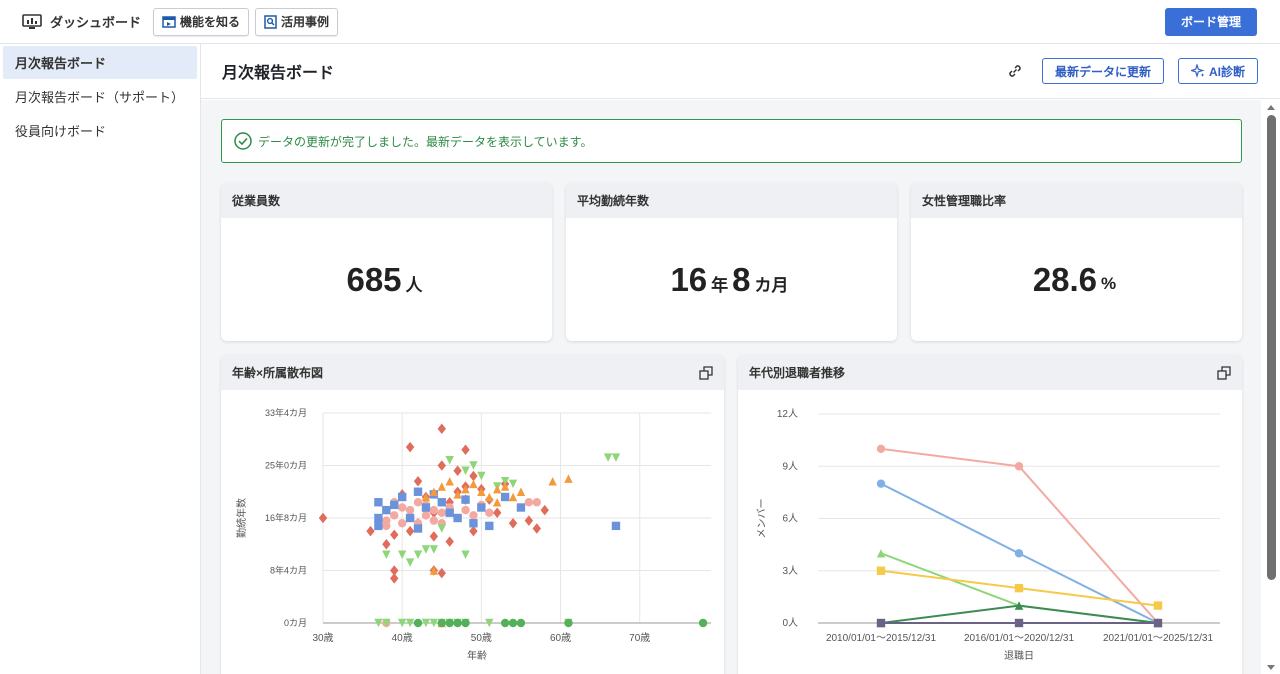 Image resolution: width=1280 pixels, height=674 pixels. Describe the element at coordinates (169, 21) in the screenshot. I see `window-icon` at that location.